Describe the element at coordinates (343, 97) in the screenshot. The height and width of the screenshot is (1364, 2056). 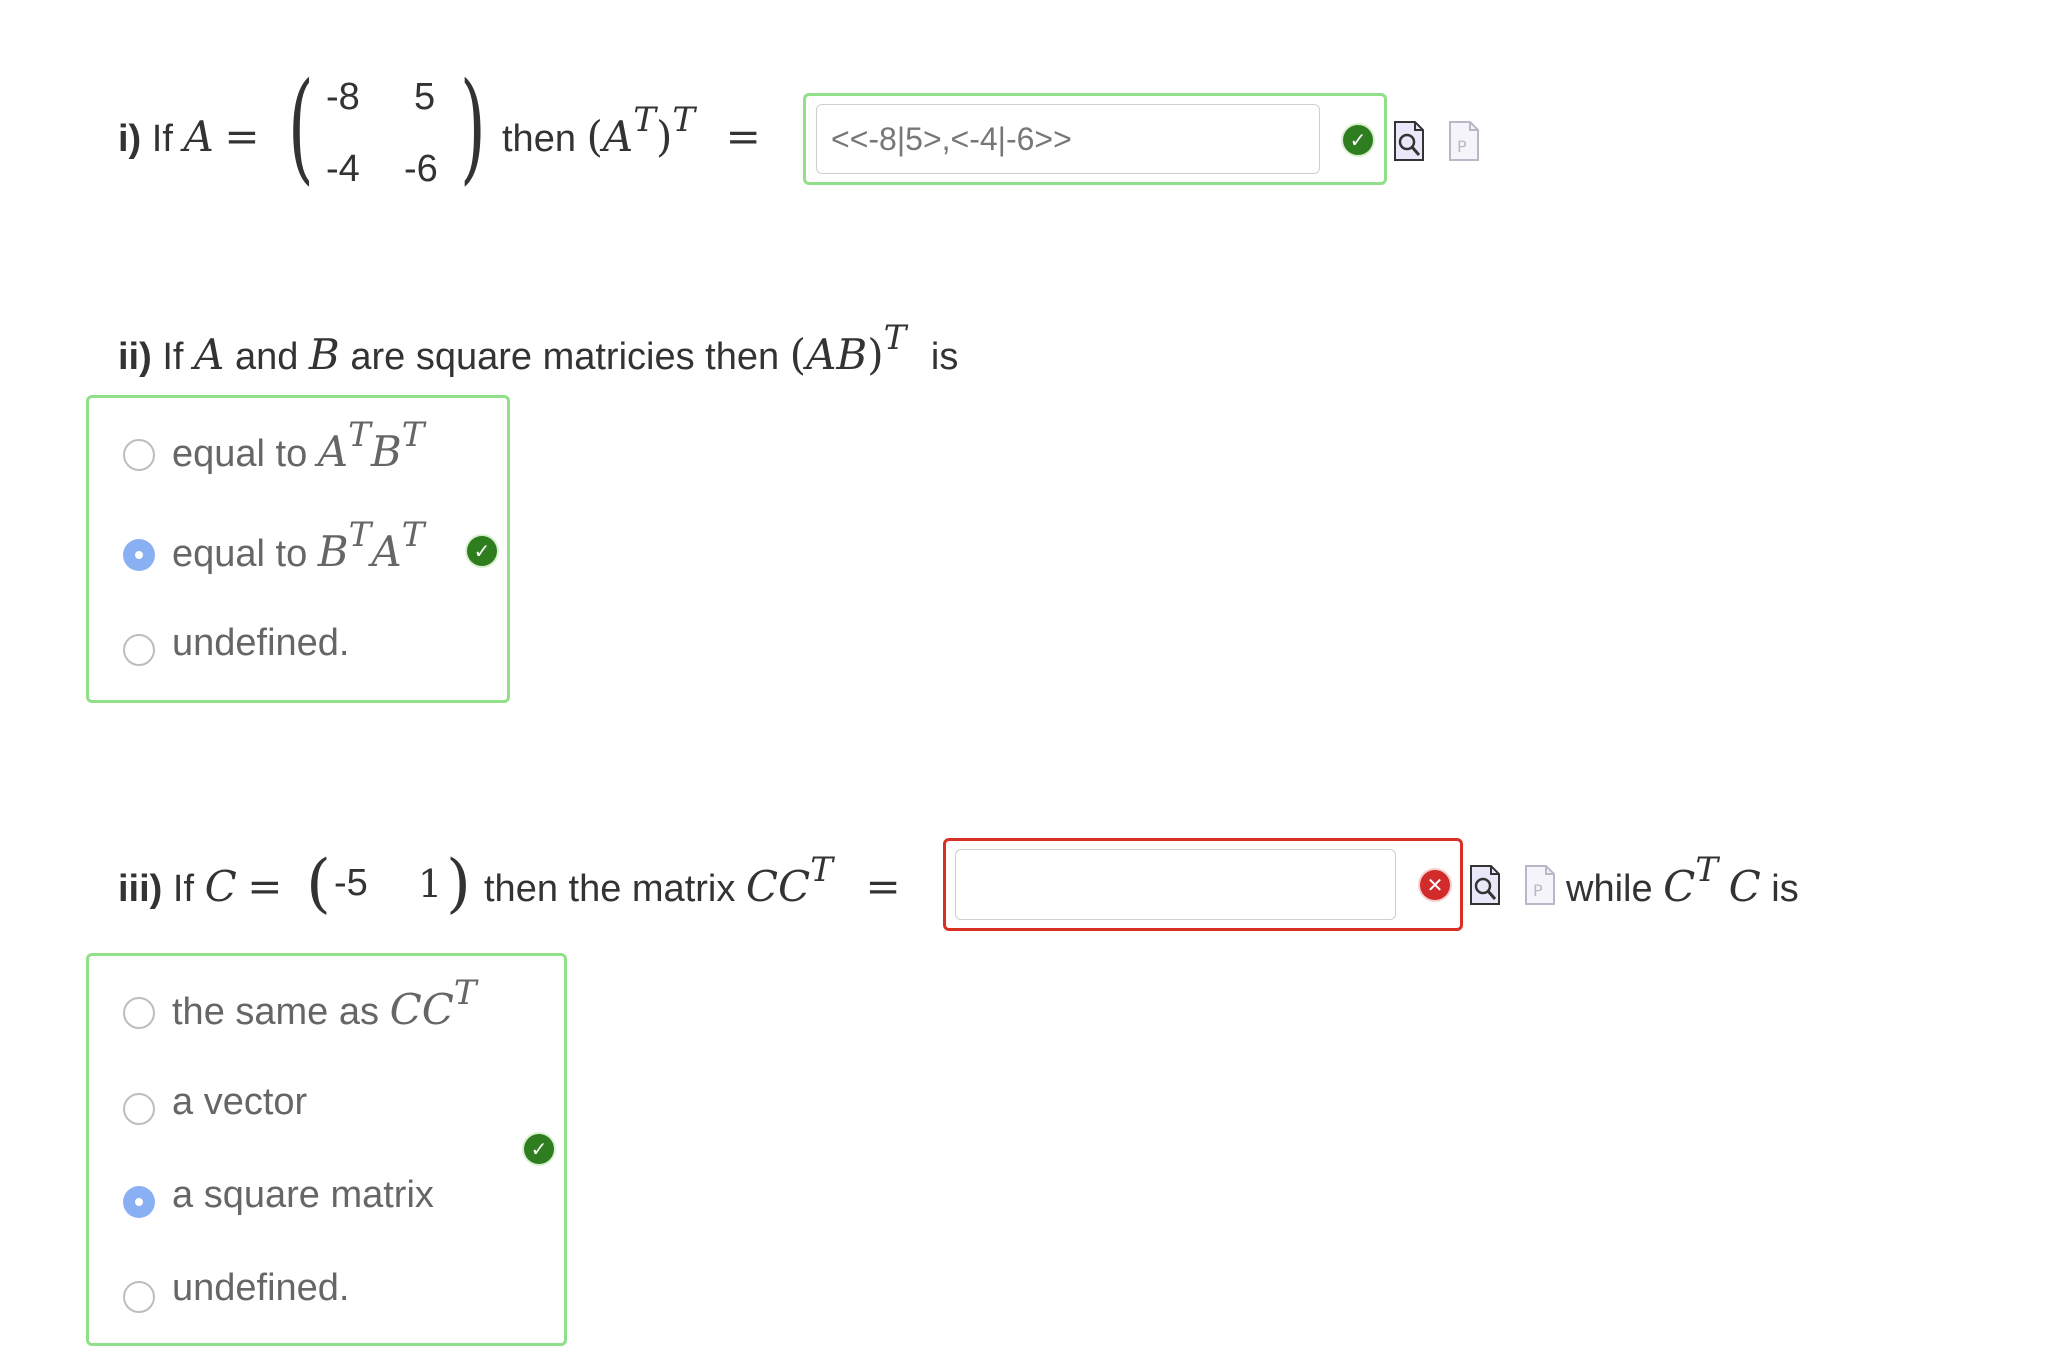
I see `matrix-cell: -8` at that location.